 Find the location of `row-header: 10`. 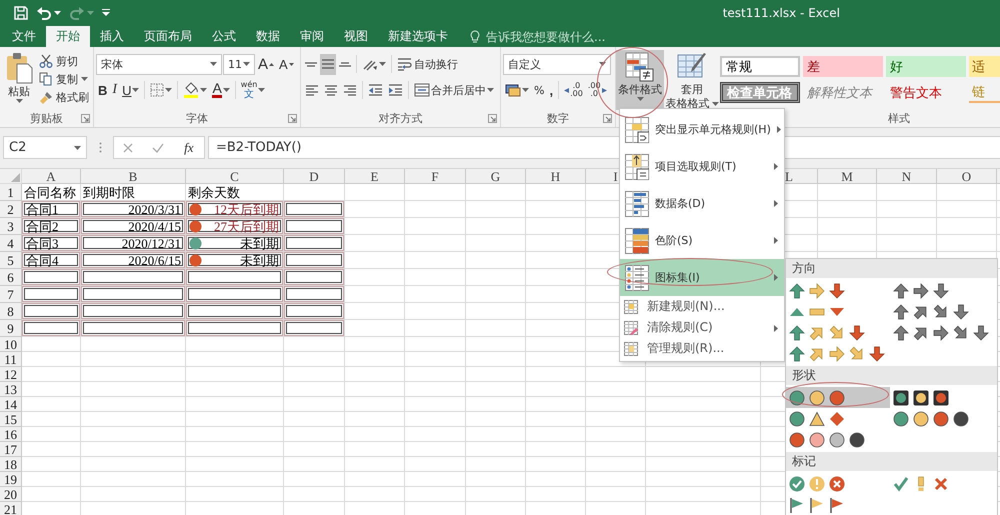

row-header: 10 is located at coordinates (11, 344).